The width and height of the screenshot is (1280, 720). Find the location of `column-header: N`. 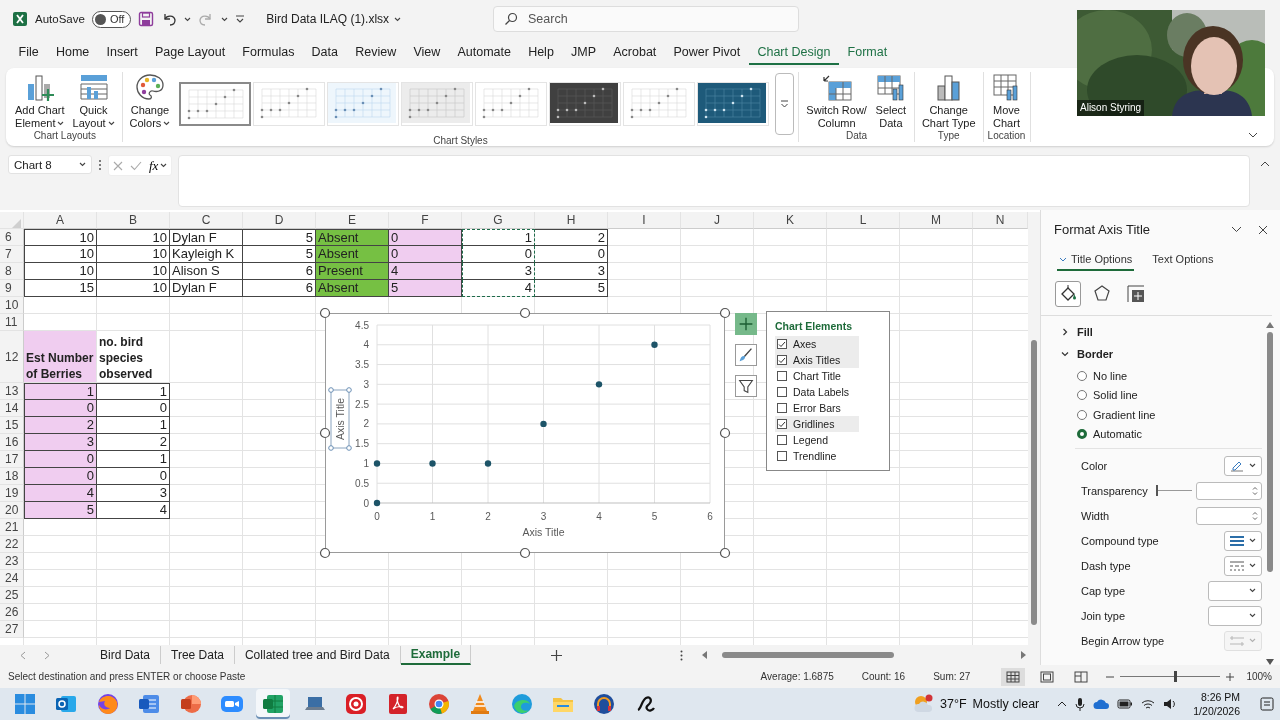

column-header: N is located at coordinates (1000, 220).